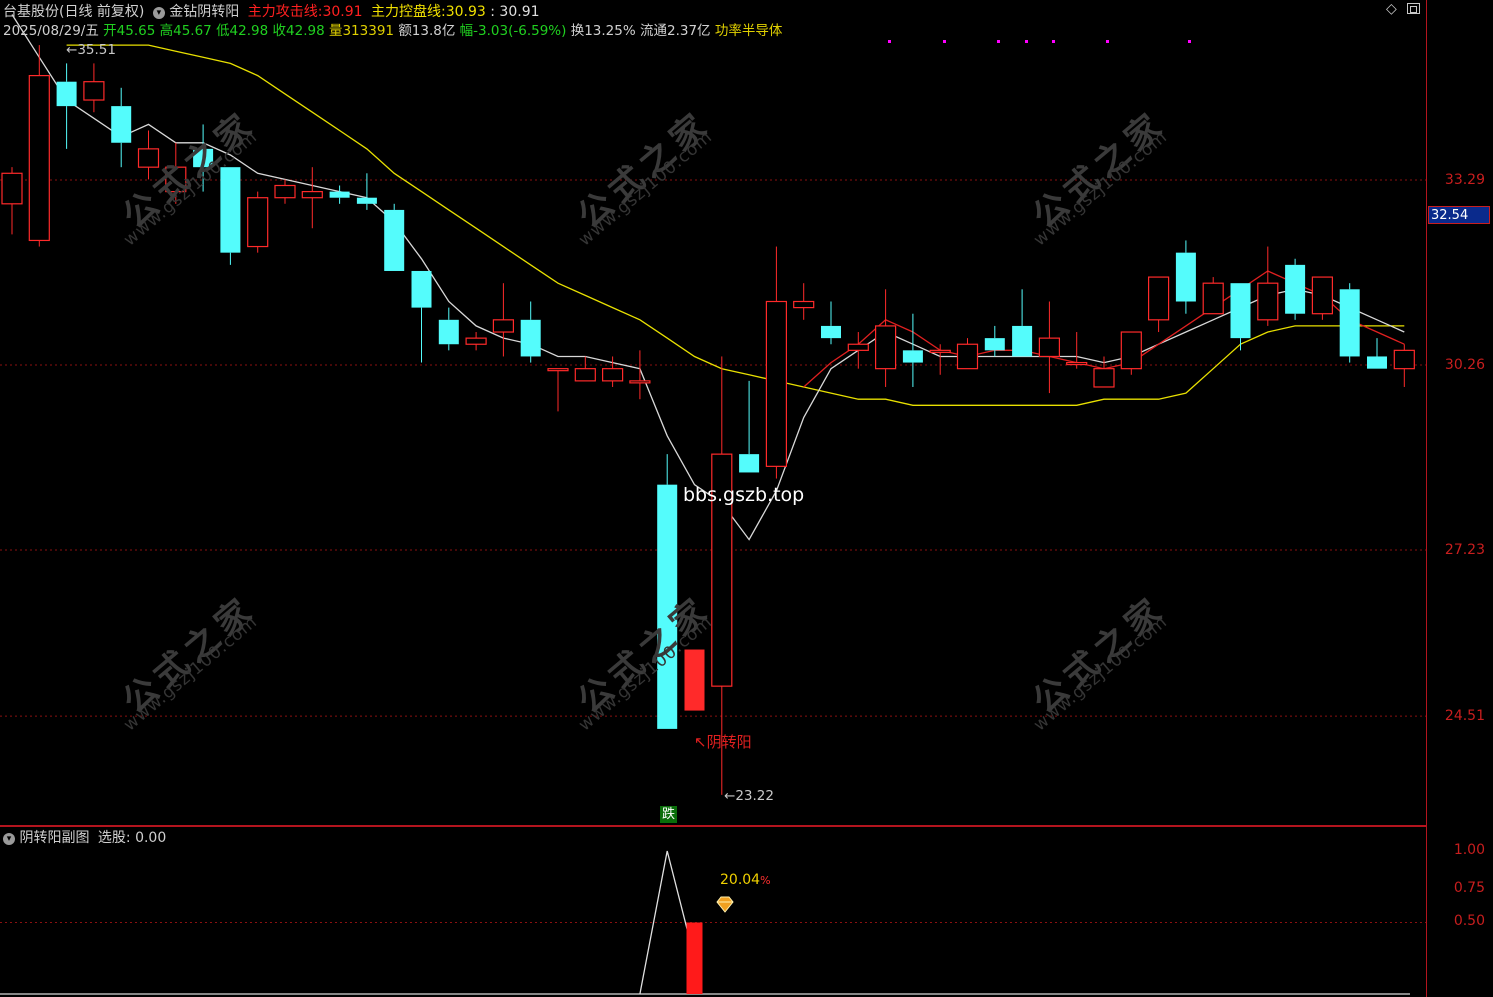 This screenshot has height=997, width=1493. I want to click on sub-bar-value: 20.04, so click(740, 880).